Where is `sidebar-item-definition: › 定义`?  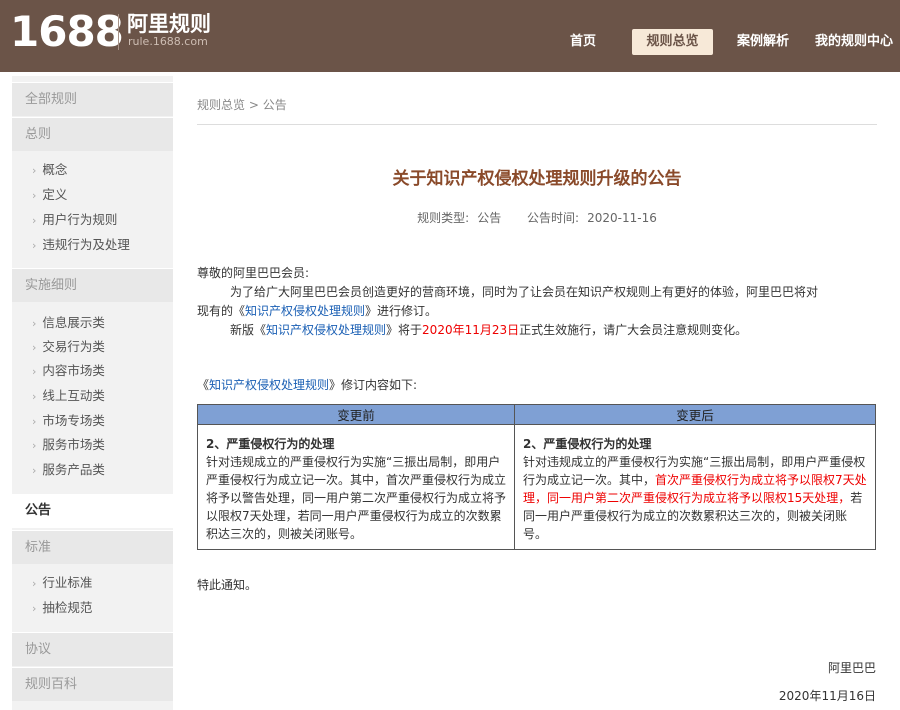
sidebar-item-definition: › 定义 is located at coordinates (49, 195).